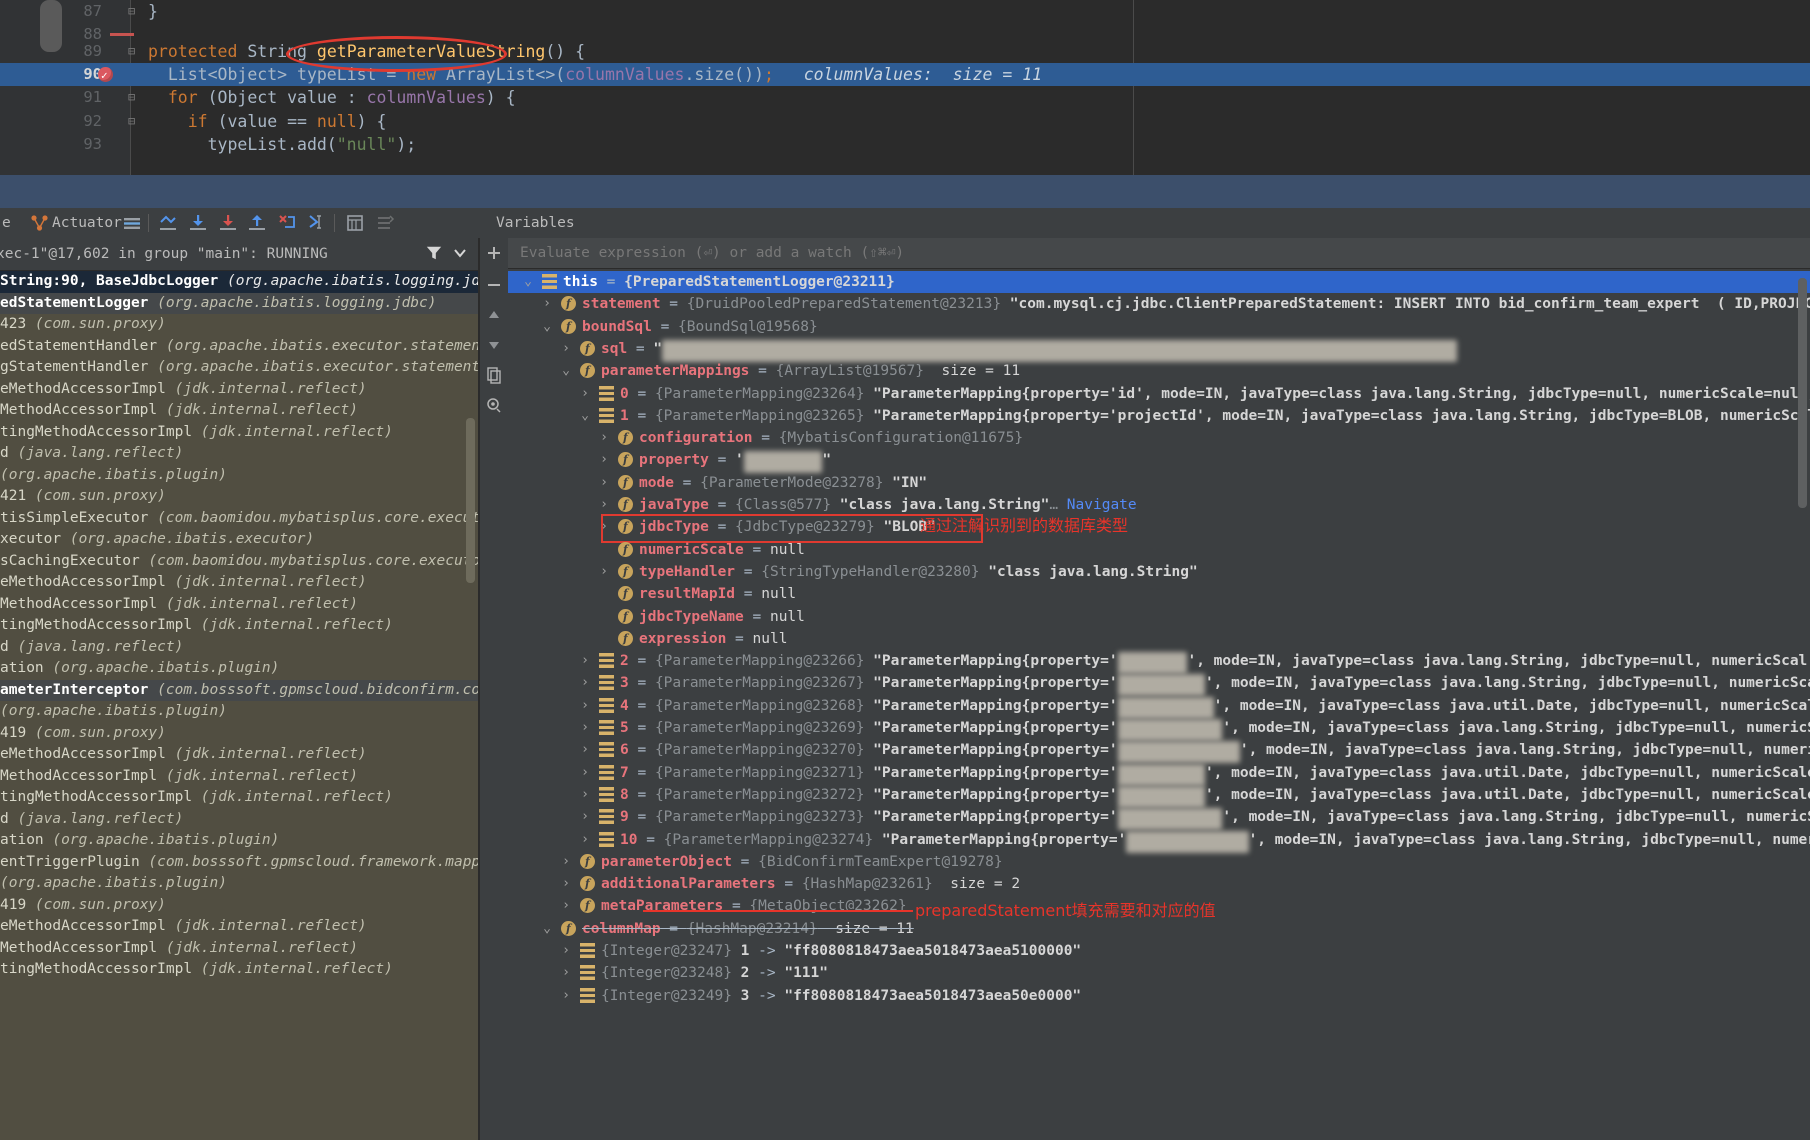 The image size is (1810, 1140). I want to click on step-out-icon, so click(257, 223).